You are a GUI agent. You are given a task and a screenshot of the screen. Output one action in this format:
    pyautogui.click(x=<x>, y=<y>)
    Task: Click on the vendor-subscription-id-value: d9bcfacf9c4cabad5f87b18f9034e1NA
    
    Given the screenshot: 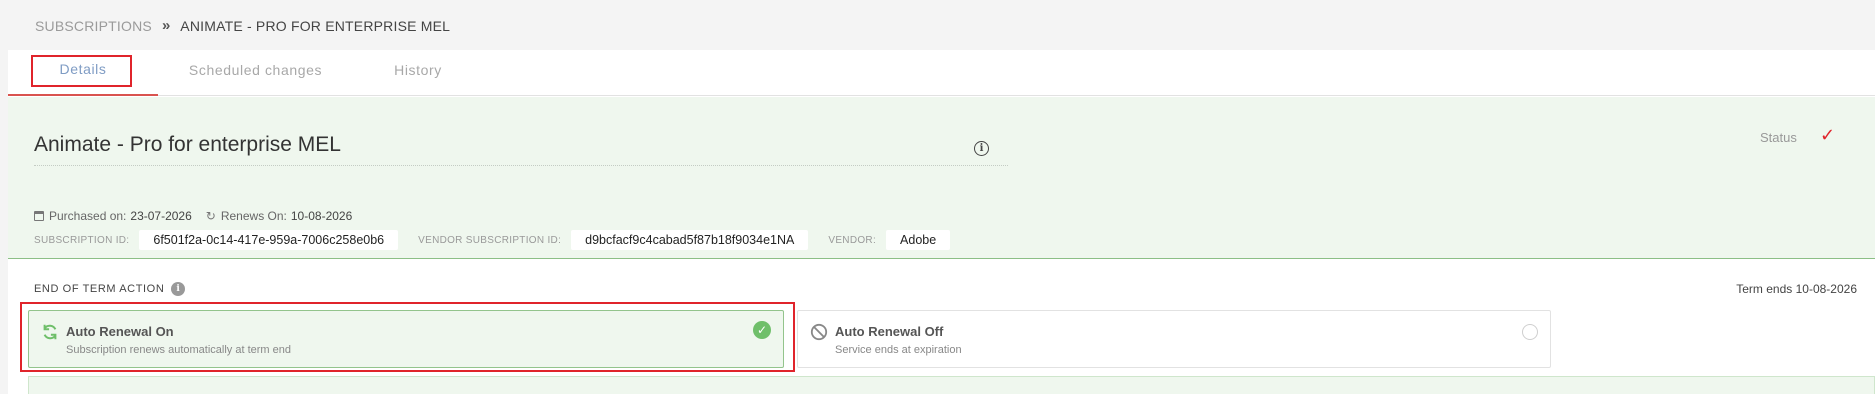 What is the action you would take?
    pyautogui.click(x=690, y=240)
    